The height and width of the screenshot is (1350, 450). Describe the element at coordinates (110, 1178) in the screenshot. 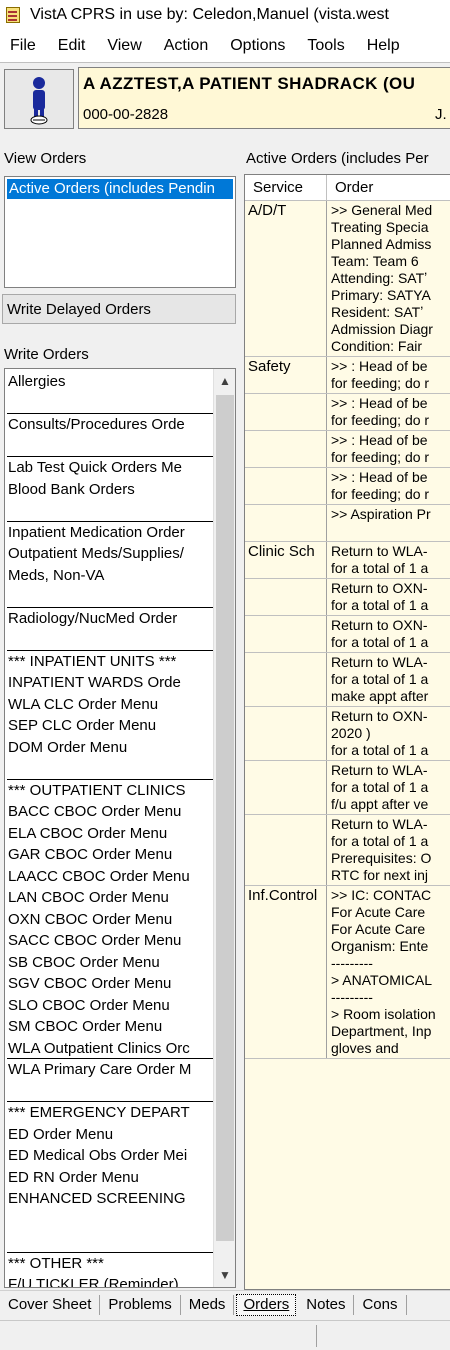

I see `write-orders-item: ED RN Order Menu` at that location.